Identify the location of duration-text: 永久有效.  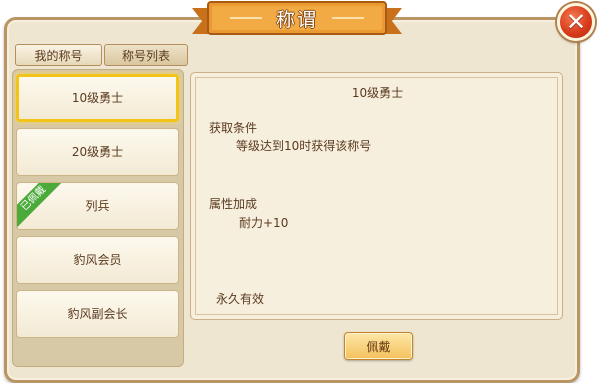
(240, 299).